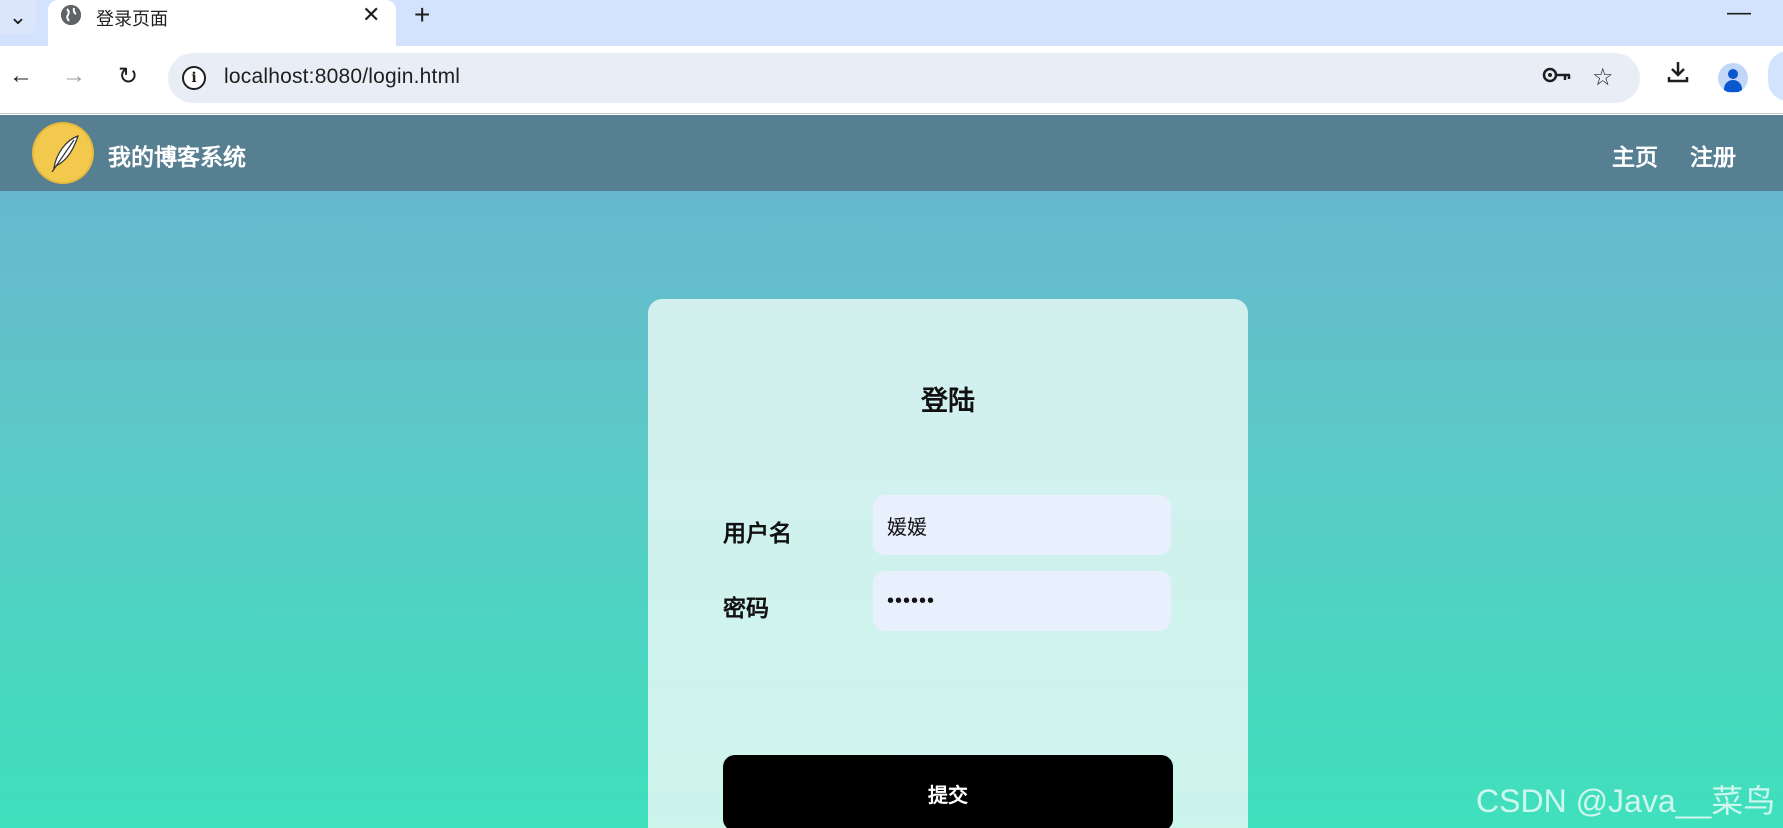 The height and width of the screenshot is (828, 1783). Describe the element at coordinates (194, 78) in the screenshot. I see `site-info-icon: i` at that location.